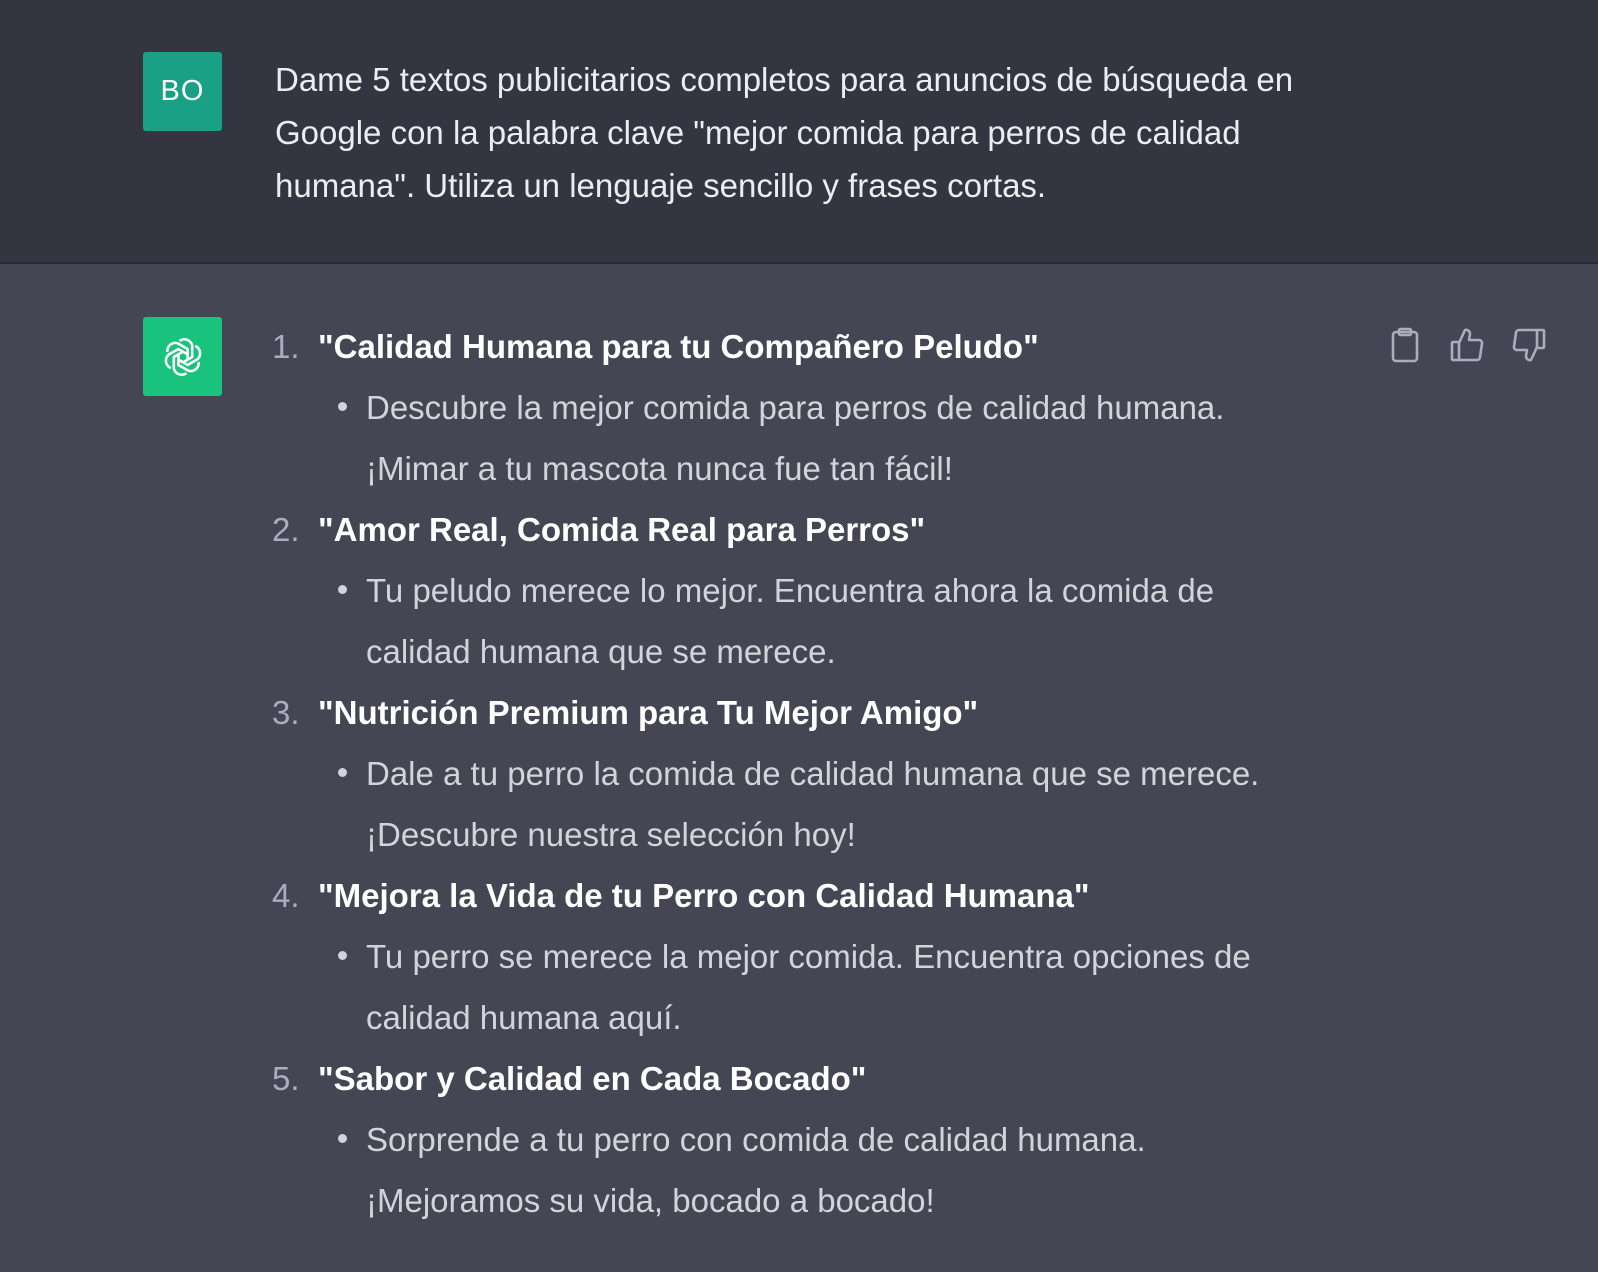  I want to click on user-avatar-initials: BO, so click(182, 91).